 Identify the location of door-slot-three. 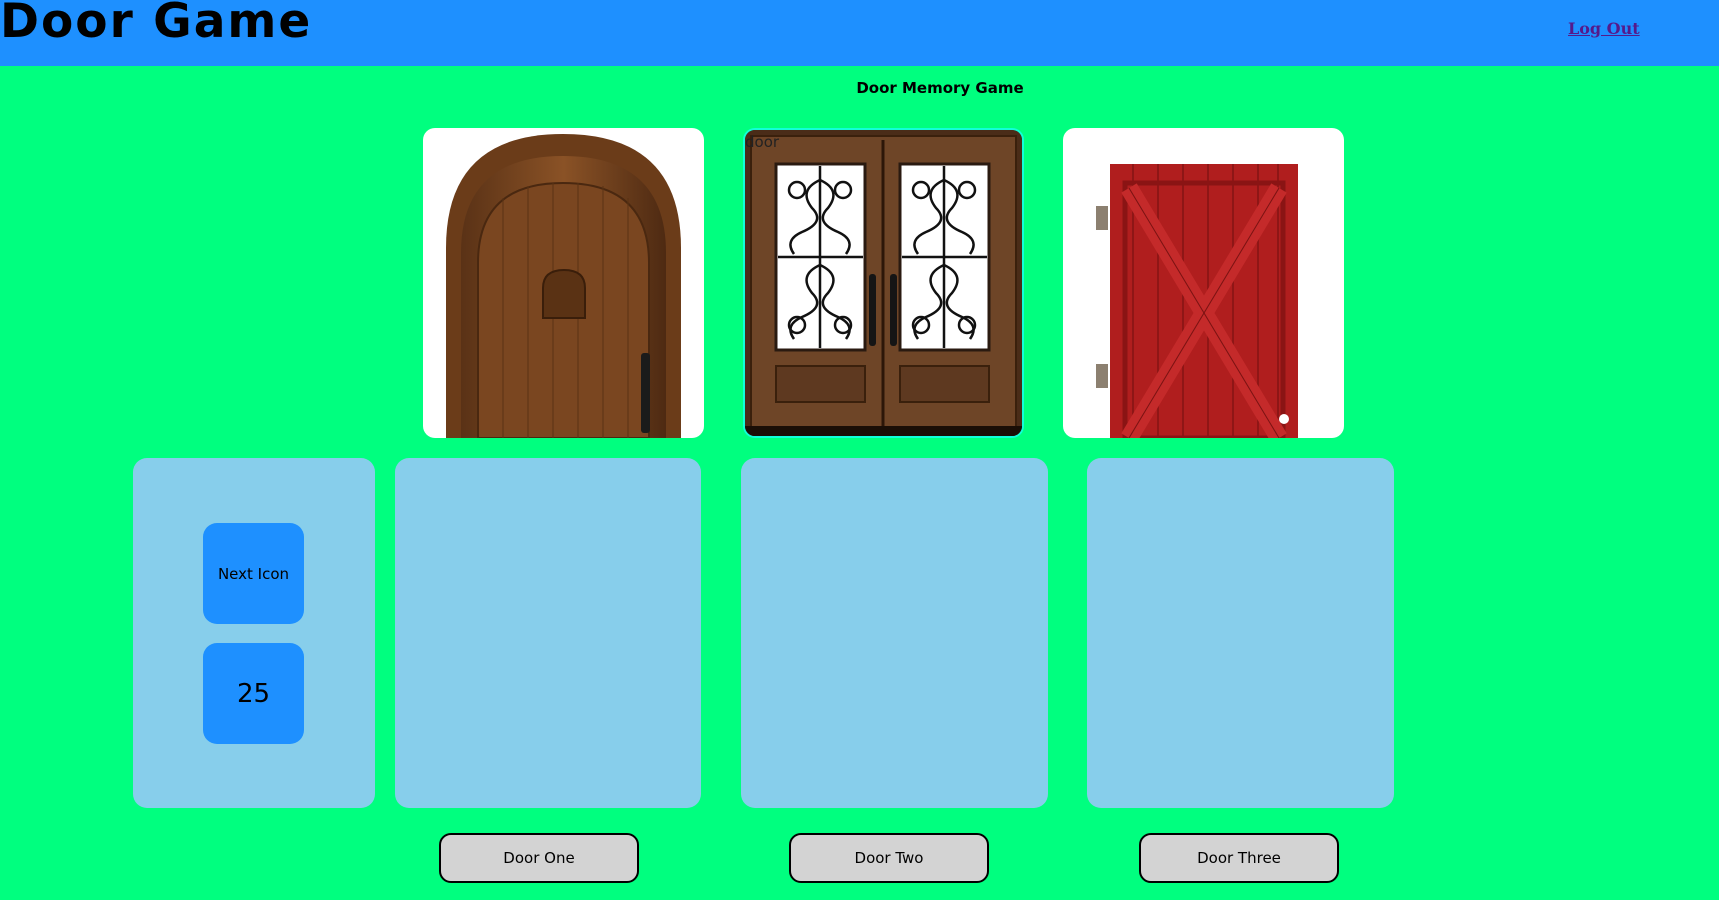
(1240, 633).